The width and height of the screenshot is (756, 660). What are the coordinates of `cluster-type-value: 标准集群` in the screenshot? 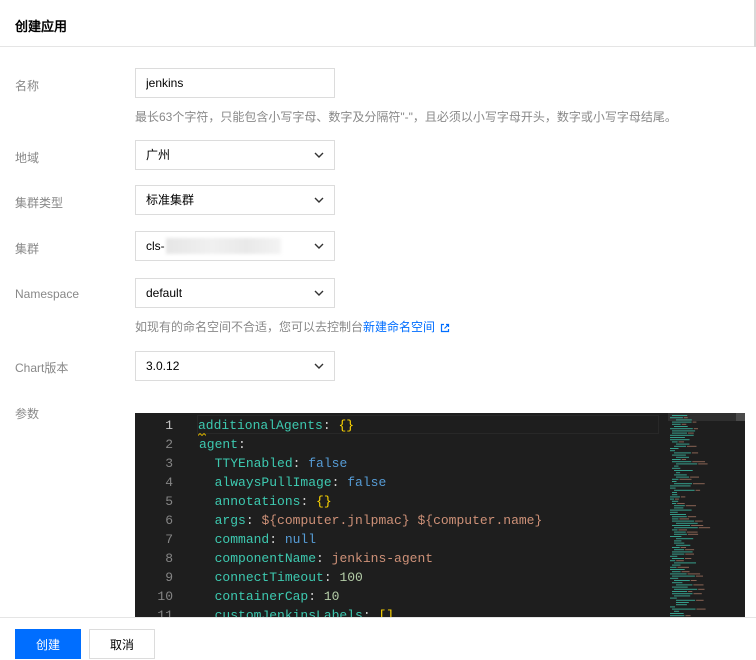 It's located at (170, 200).